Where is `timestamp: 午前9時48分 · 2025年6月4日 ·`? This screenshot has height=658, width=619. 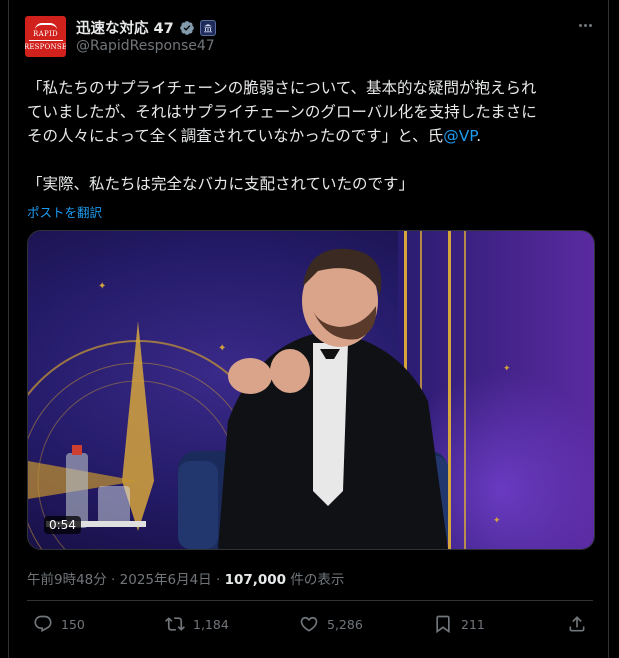
timestamp: 午前9時48分 · 2025年6月4日 · is located at coordinates (126, 580).